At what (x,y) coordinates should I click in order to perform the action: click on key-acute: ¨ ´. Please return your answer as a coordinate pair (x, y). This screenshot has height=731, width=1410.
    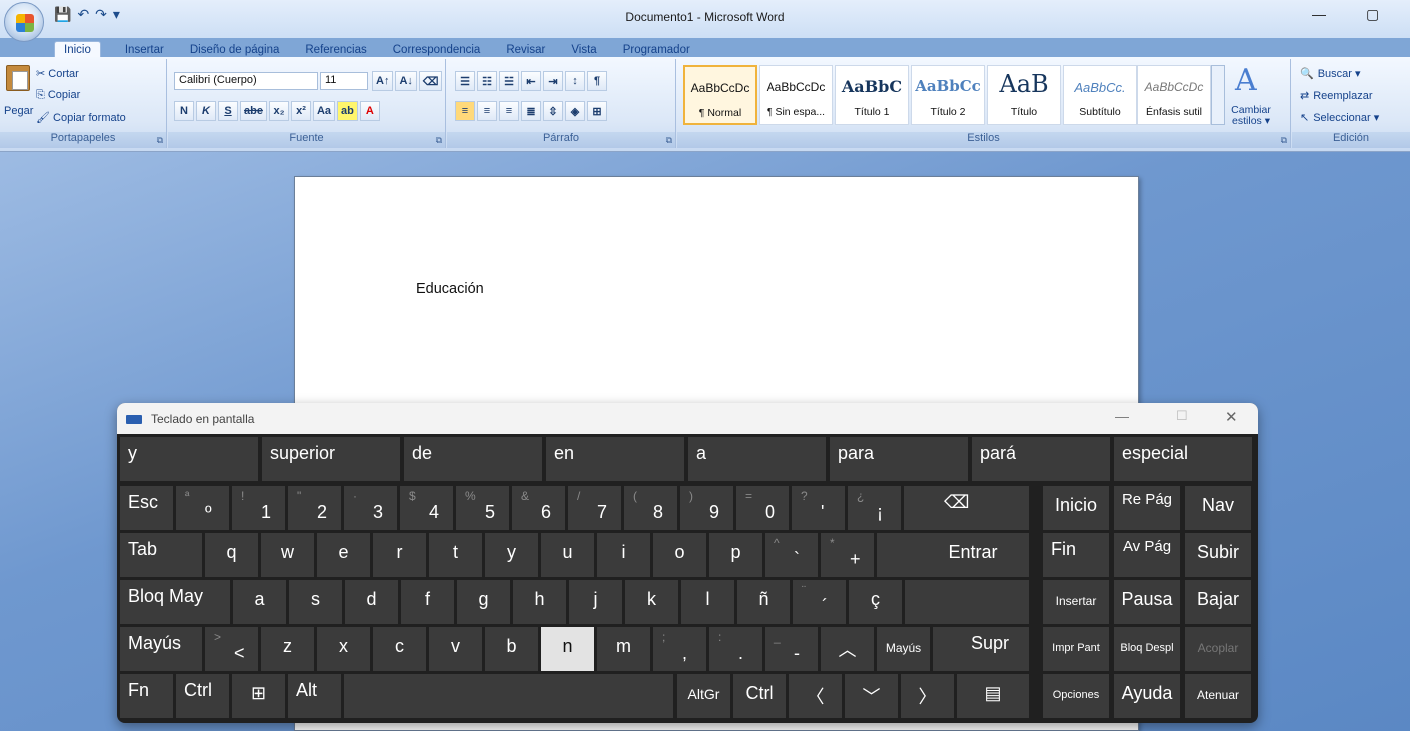
    Looking at the image, I should click on (819, 602).